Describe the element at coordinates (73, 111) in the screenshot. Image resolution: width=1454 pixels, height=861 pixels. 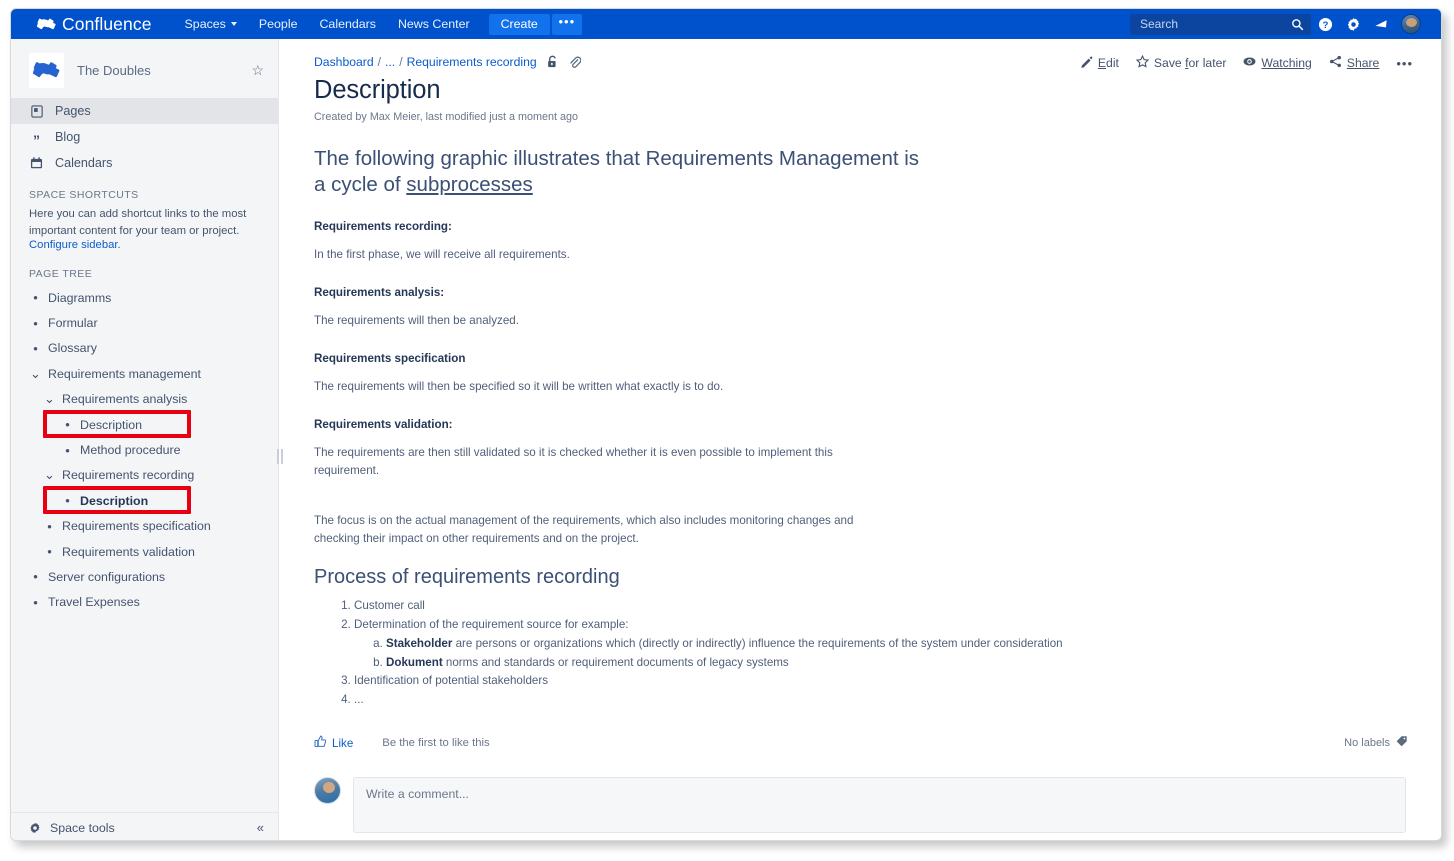
I see `sidebar-item-label: Pages` at that location.